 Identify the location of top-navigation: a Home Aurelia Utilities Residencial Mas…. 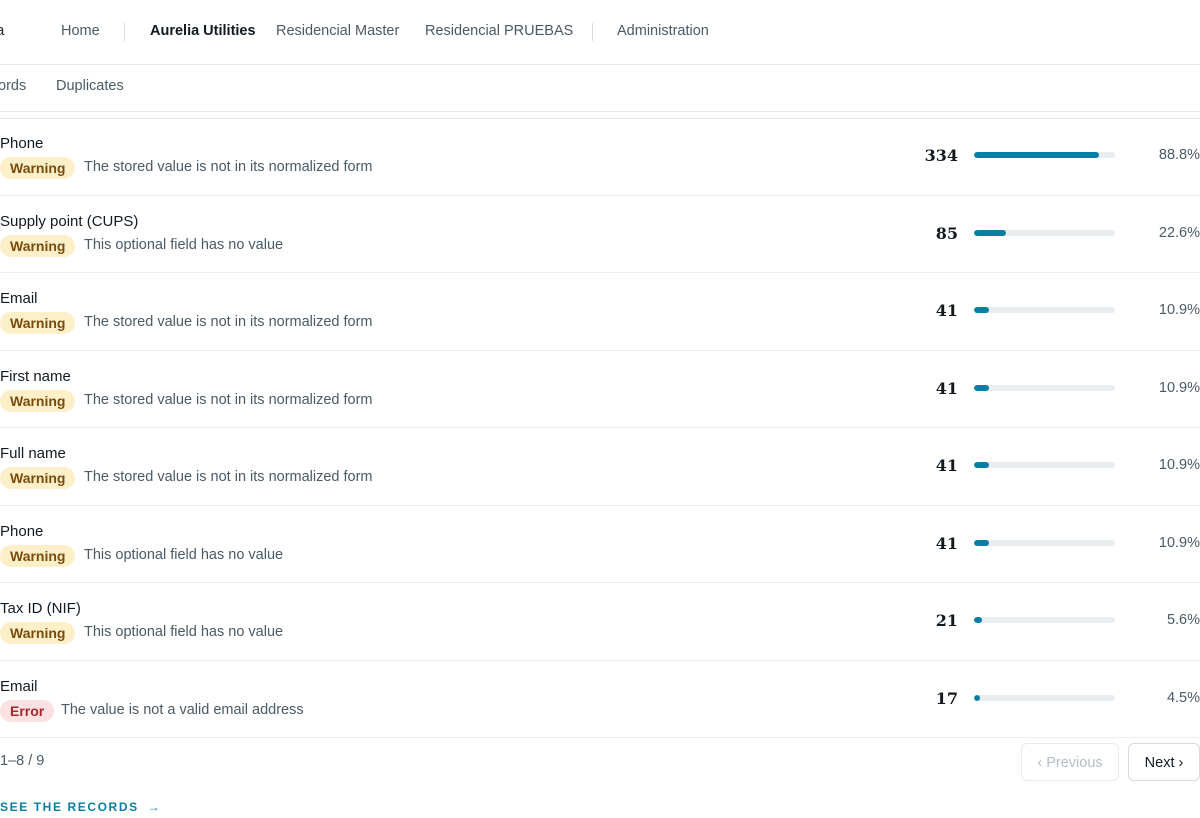
(600, 32).